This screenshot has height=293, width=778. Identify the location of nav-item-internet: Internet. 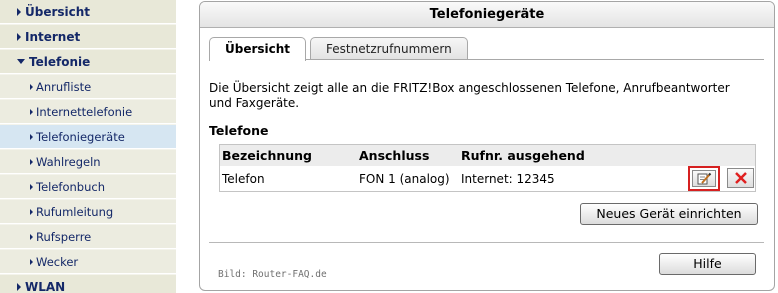
(88, 37).